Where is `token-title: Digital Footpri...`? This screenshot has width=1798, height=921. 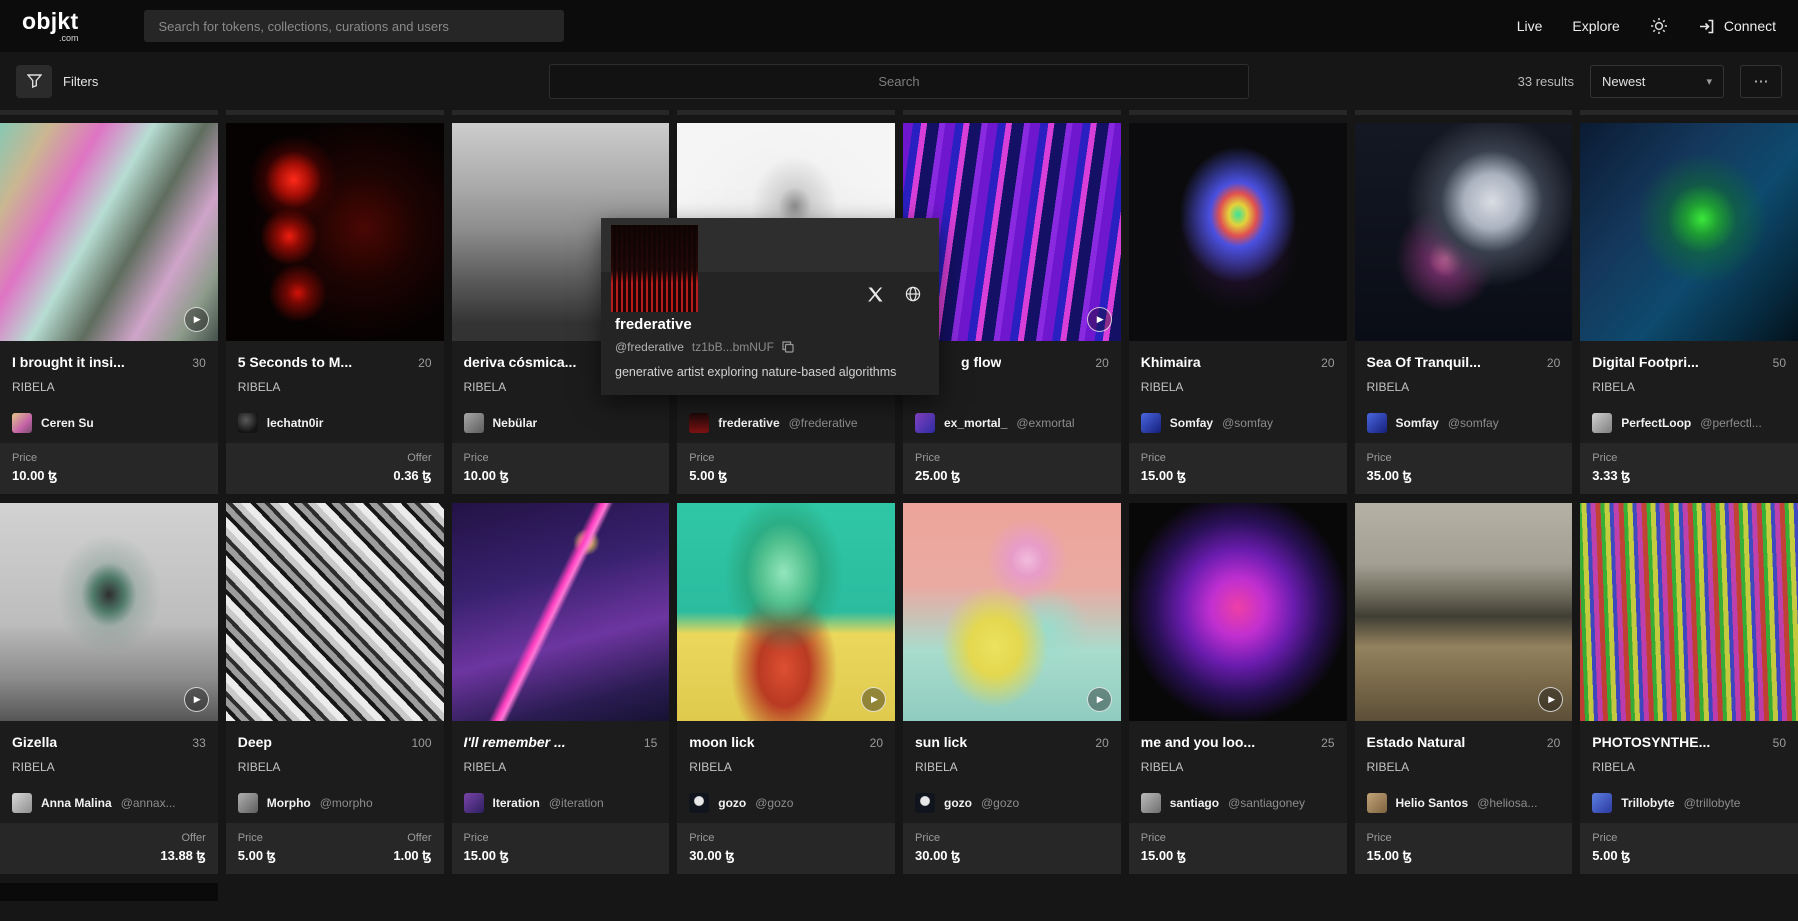
token-title: Digital Footpri... is located at coordinates (1645, 362).